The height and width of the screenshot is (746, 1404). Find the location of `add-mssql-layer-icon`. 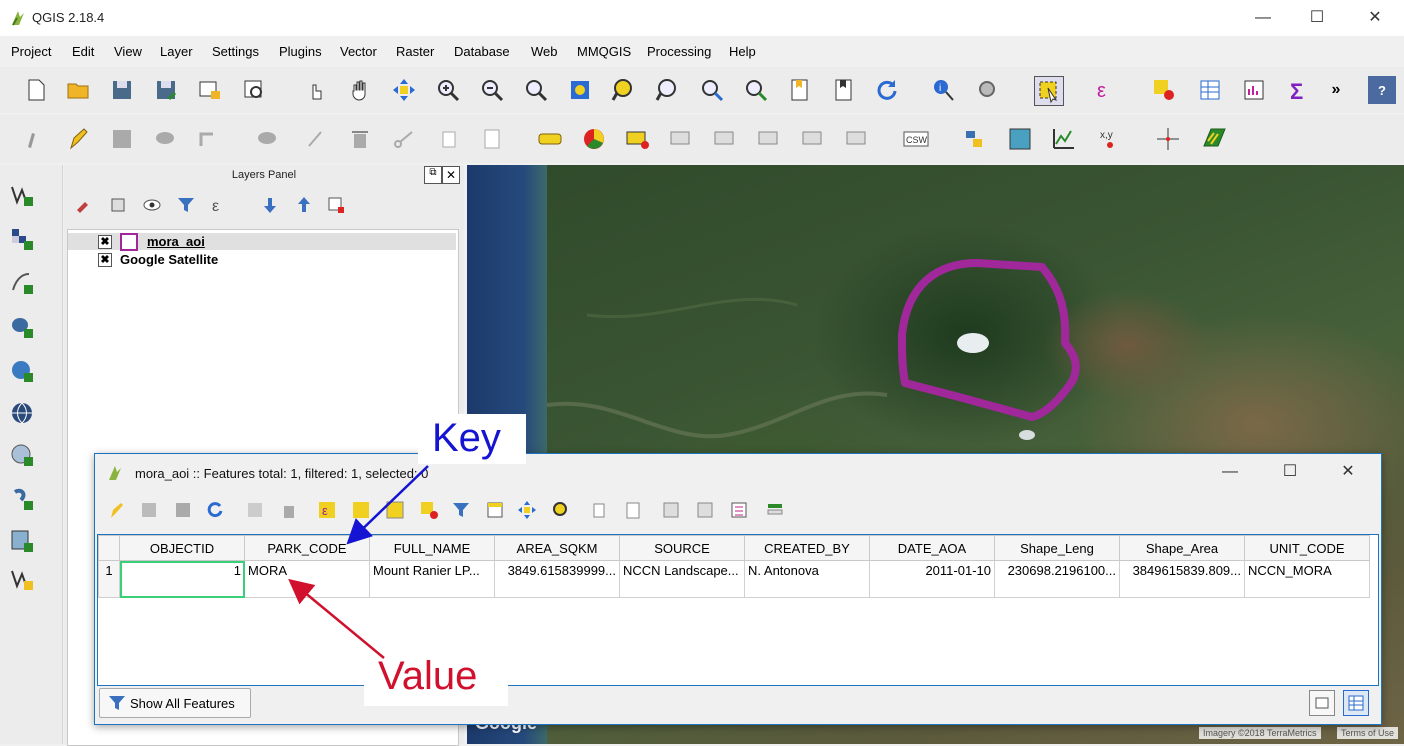

add-mssql-layer-icon is located at coordinates (22, 541).